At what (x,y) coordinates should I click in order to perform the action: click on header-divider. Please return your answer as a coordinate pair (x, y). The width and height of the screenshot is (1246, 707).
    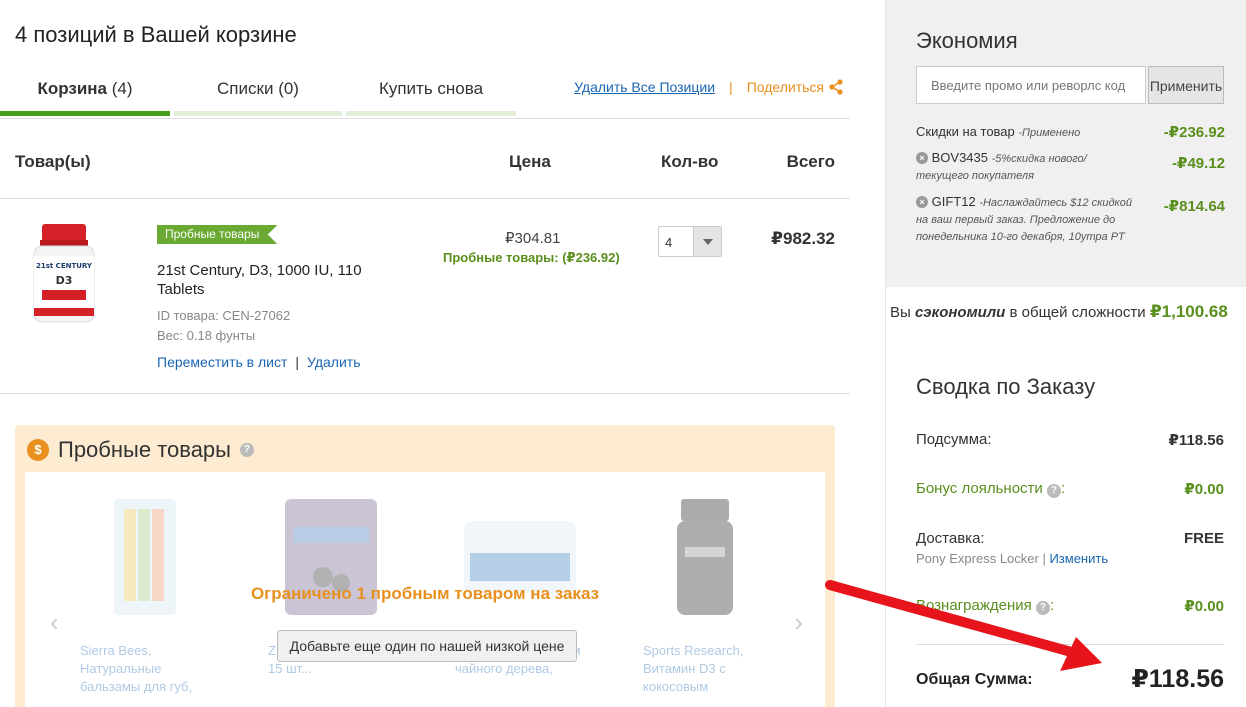
    Looking at the image, I should click on (425, 198).